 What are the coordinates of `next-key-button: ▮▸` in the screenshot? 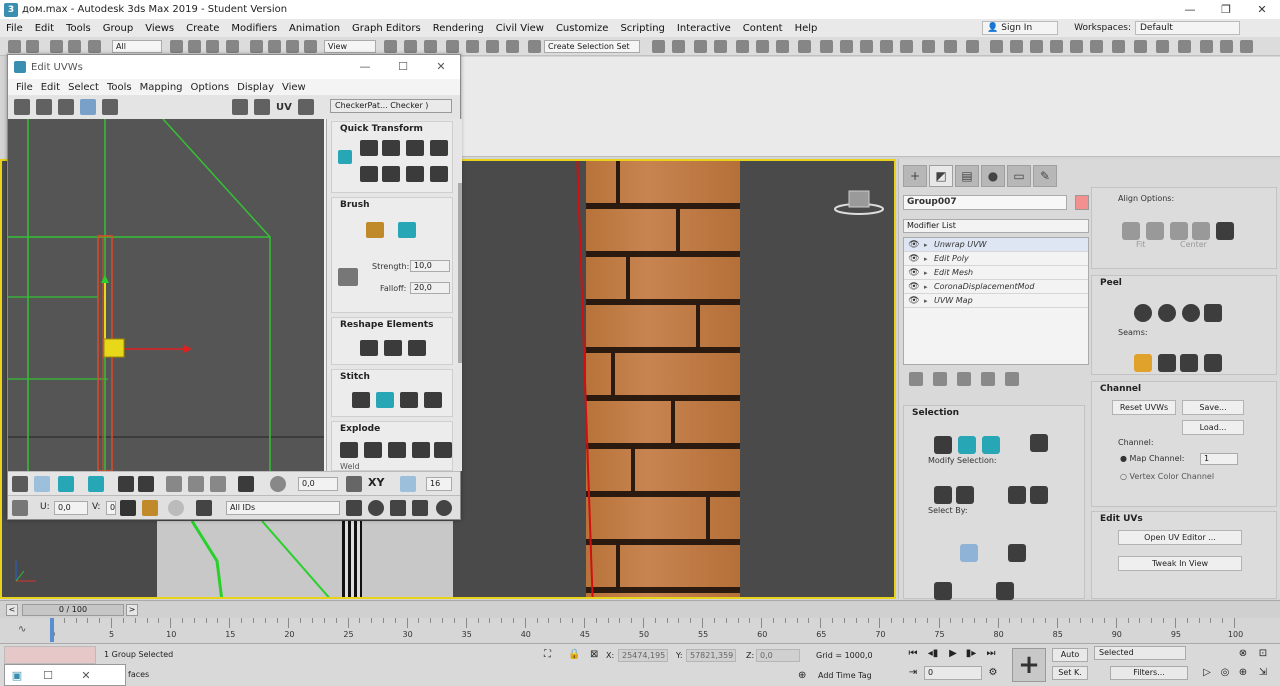 It's located at (971, 654).